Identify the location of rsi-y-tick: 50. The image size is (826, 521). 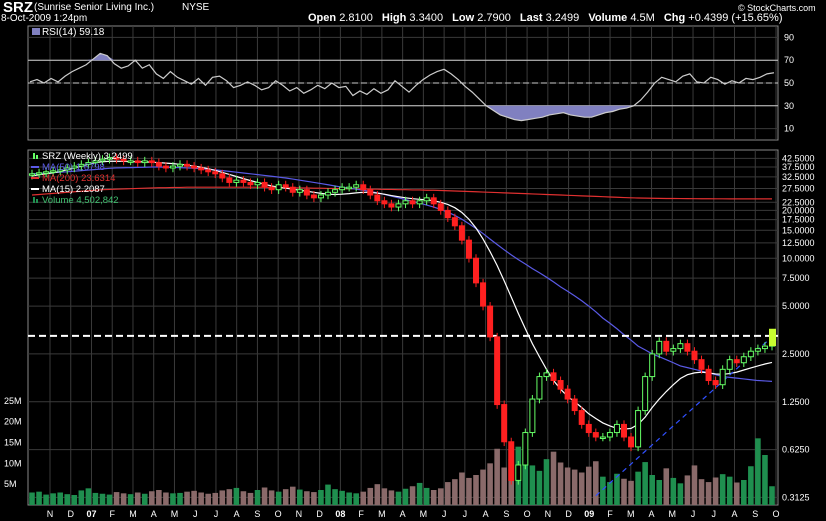
(789, 83).